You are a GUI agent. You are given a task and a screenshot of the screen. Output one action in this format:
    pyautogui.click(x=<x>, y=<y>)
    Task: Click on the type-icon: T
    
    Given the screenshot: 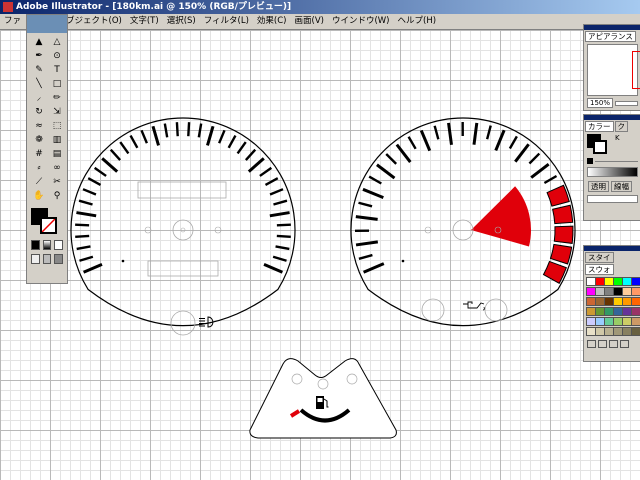 What is the action you would take?
    pyautogui.click(x=57, y=70)
    